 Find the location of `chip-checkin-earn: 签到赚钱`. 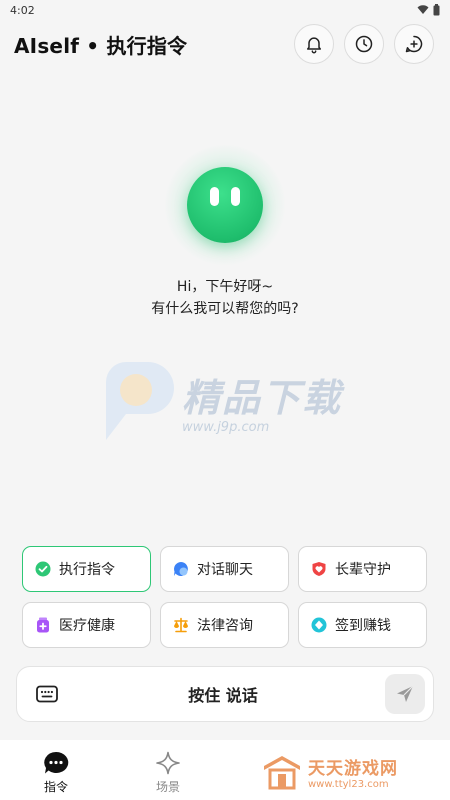

chip-checkin-earn: 签到赚钱 is located at coordinates (362, 625).